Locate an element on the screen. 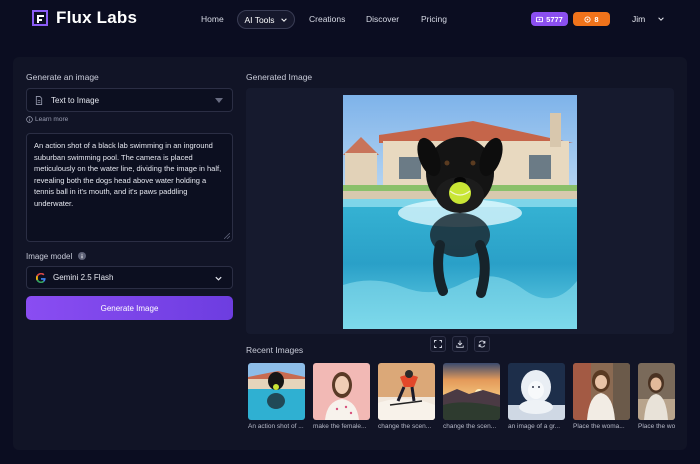 Image resolution: width=700 pixels, height=464 pixels. nav-discover: Discover is located at coordinates (382, 19).